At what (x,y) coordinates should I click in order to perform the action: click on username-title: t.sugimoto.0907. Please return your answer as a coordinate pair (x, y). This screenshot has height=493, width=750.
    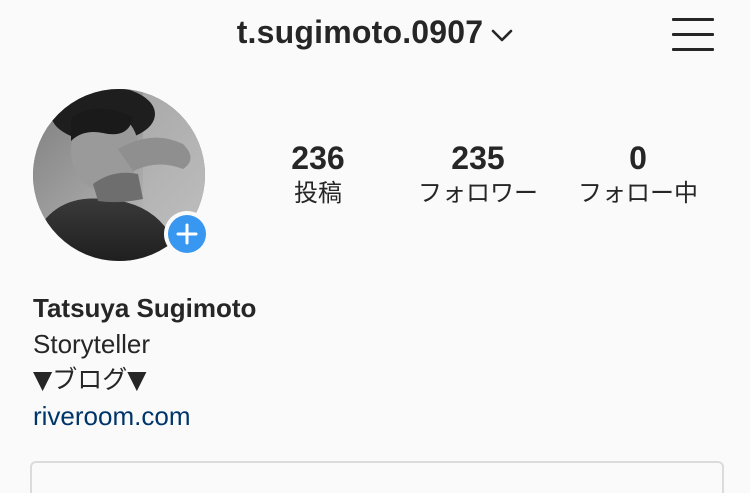
    Looking at the image, I should click on (360, 32).